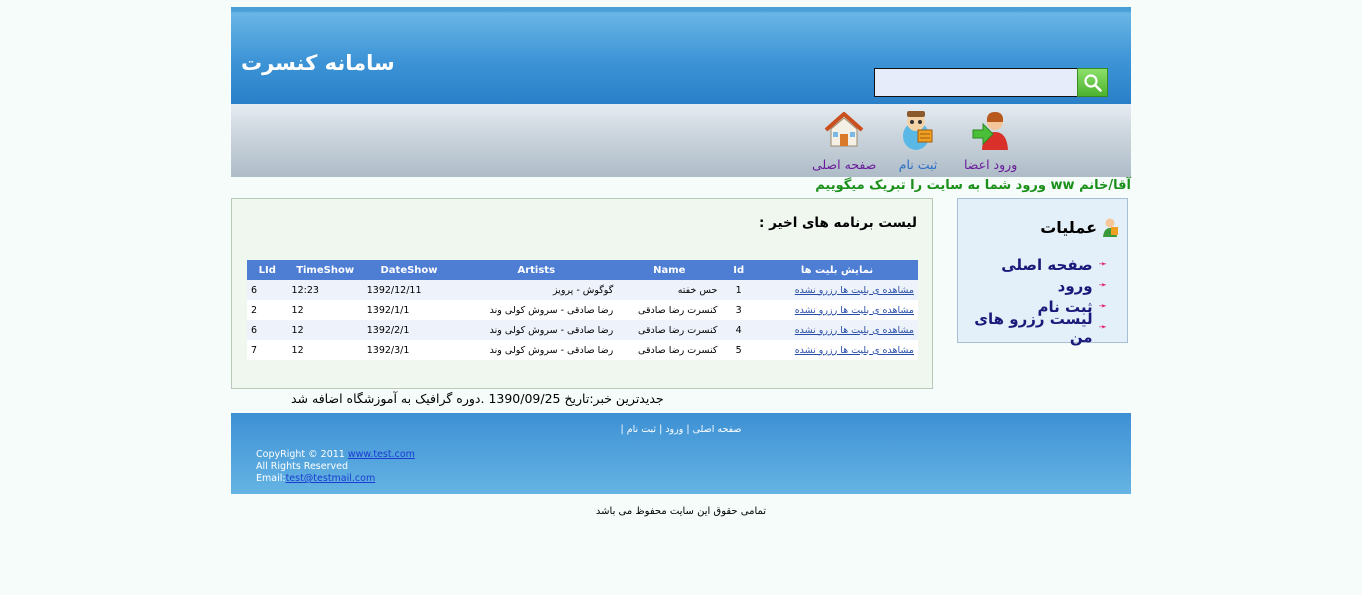 The width and height of the screenshot is (1362, 595). I want to click on cell-artists: گوگوش - پرویز, so click(536, 290).